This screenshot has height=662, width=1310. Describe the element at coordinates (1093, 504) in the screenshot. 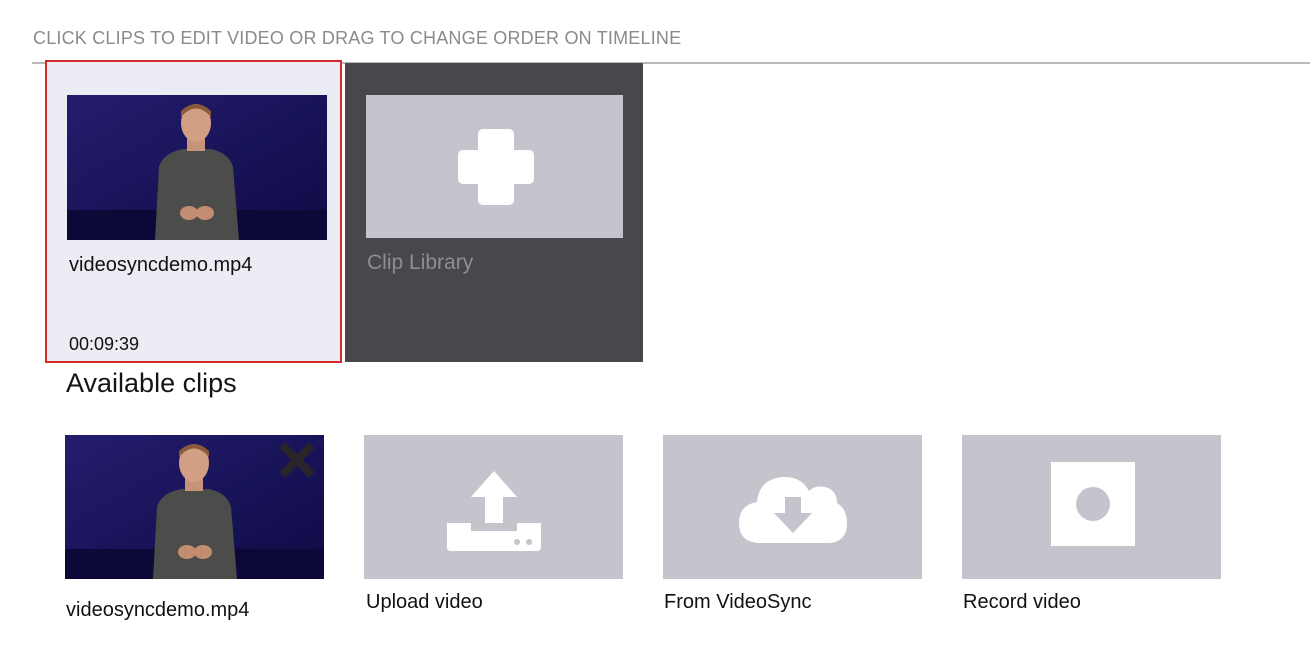

I see `record-icon` at that location.